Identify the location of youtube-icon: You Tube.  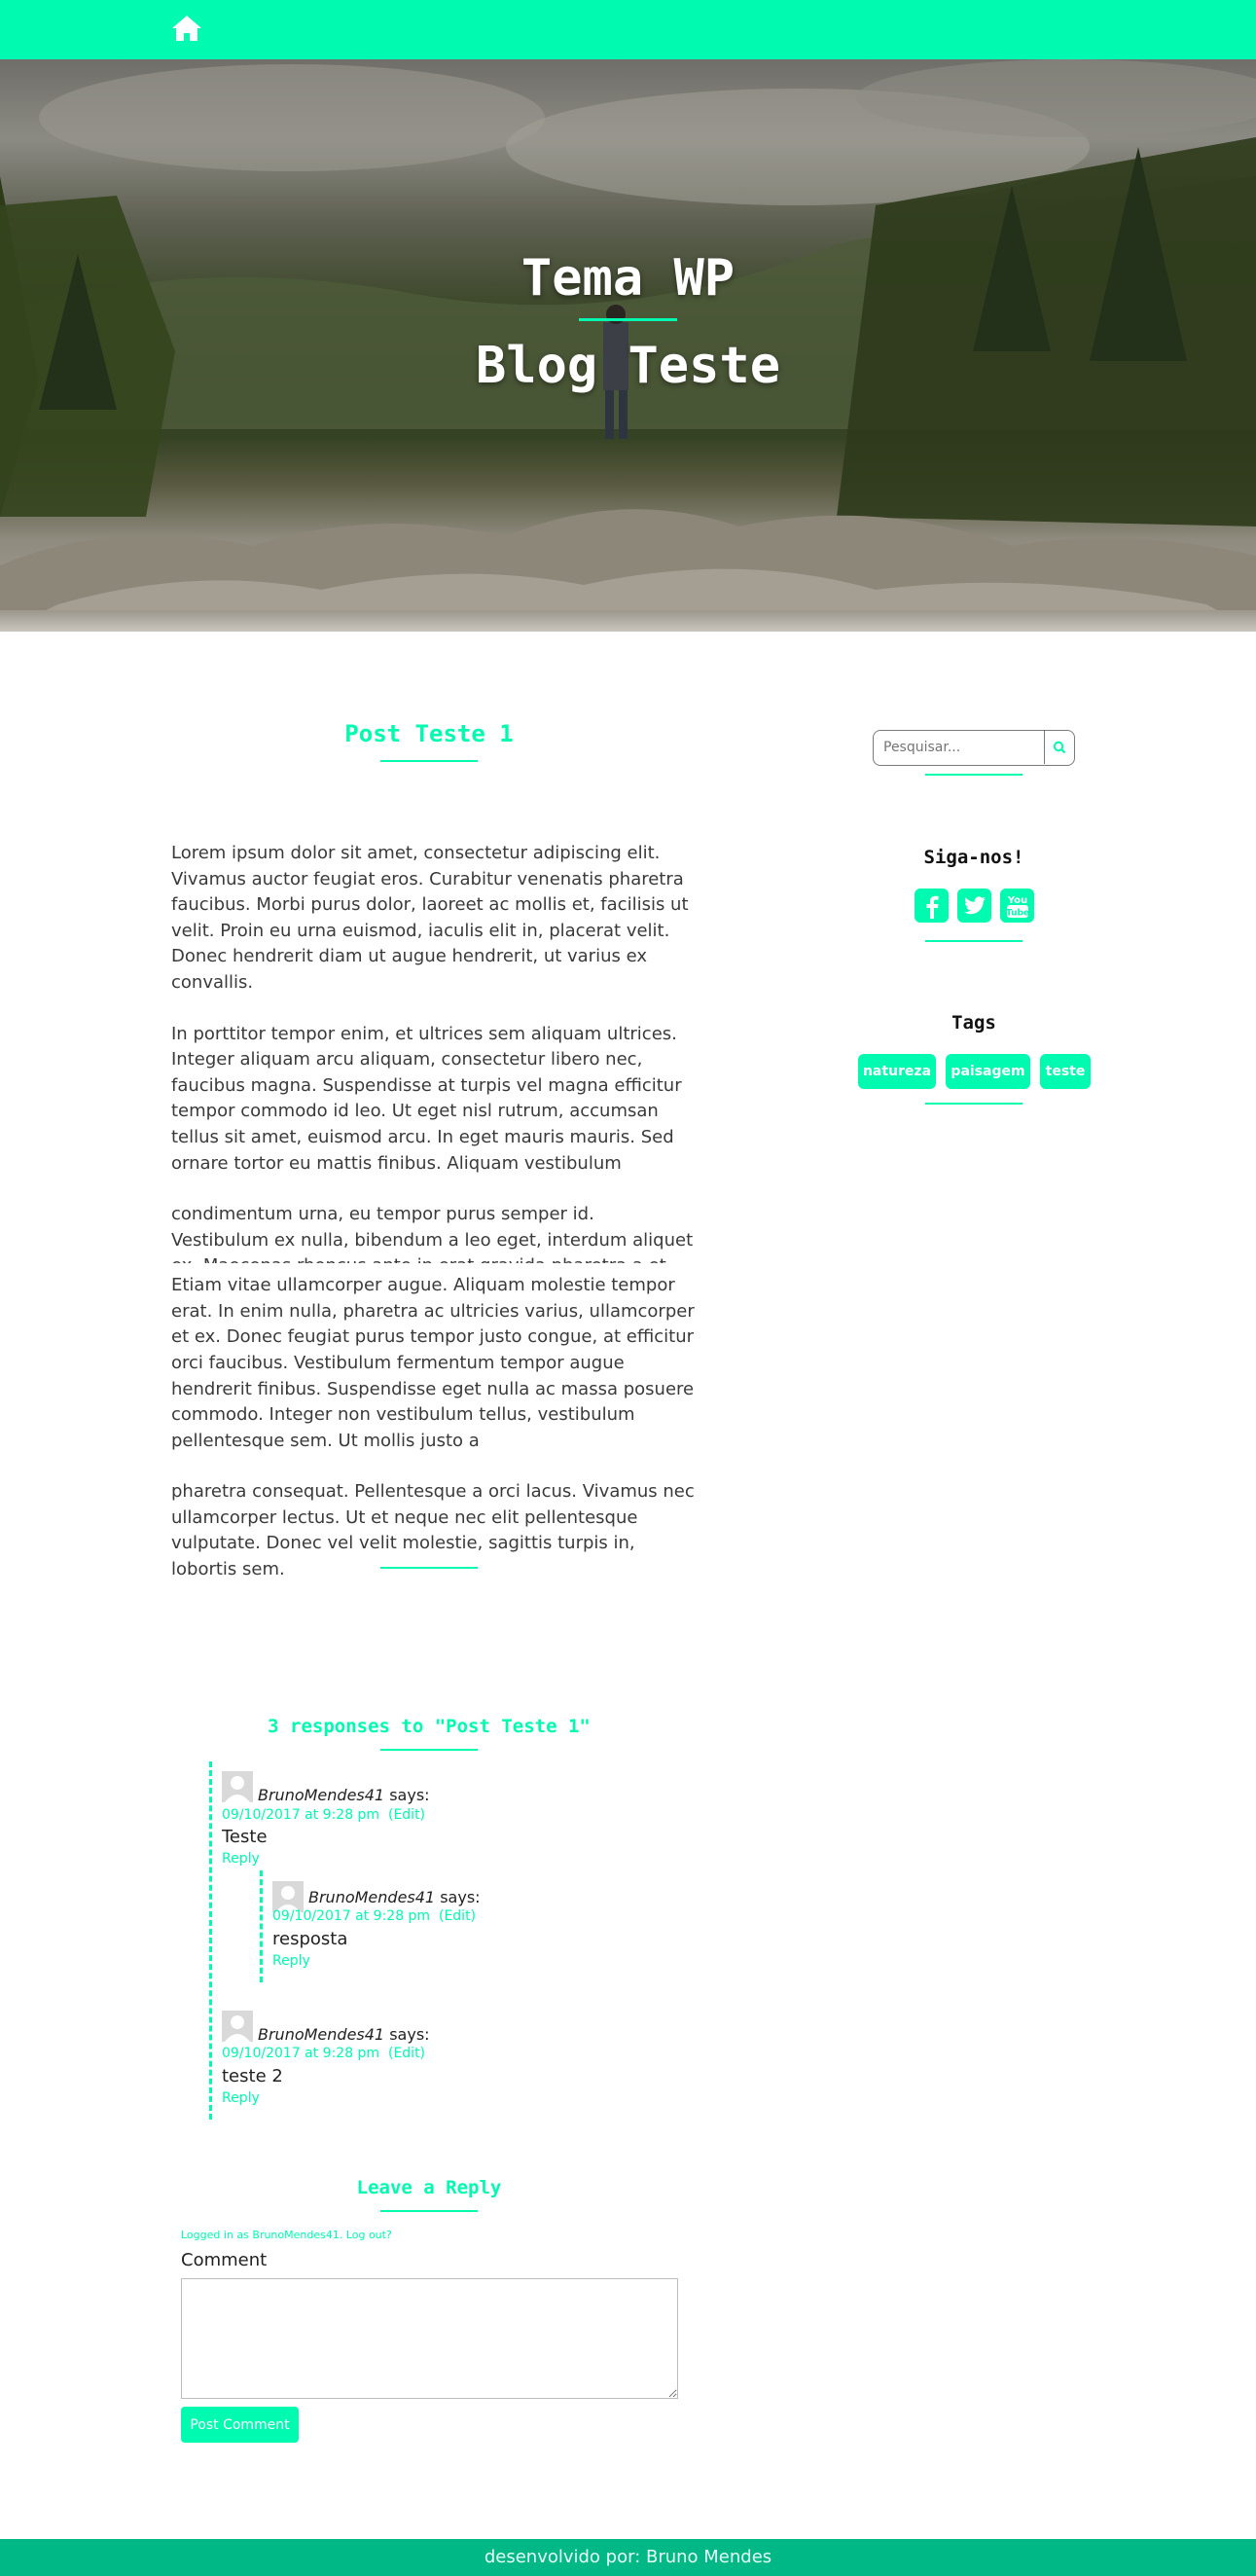
(1016, 907).